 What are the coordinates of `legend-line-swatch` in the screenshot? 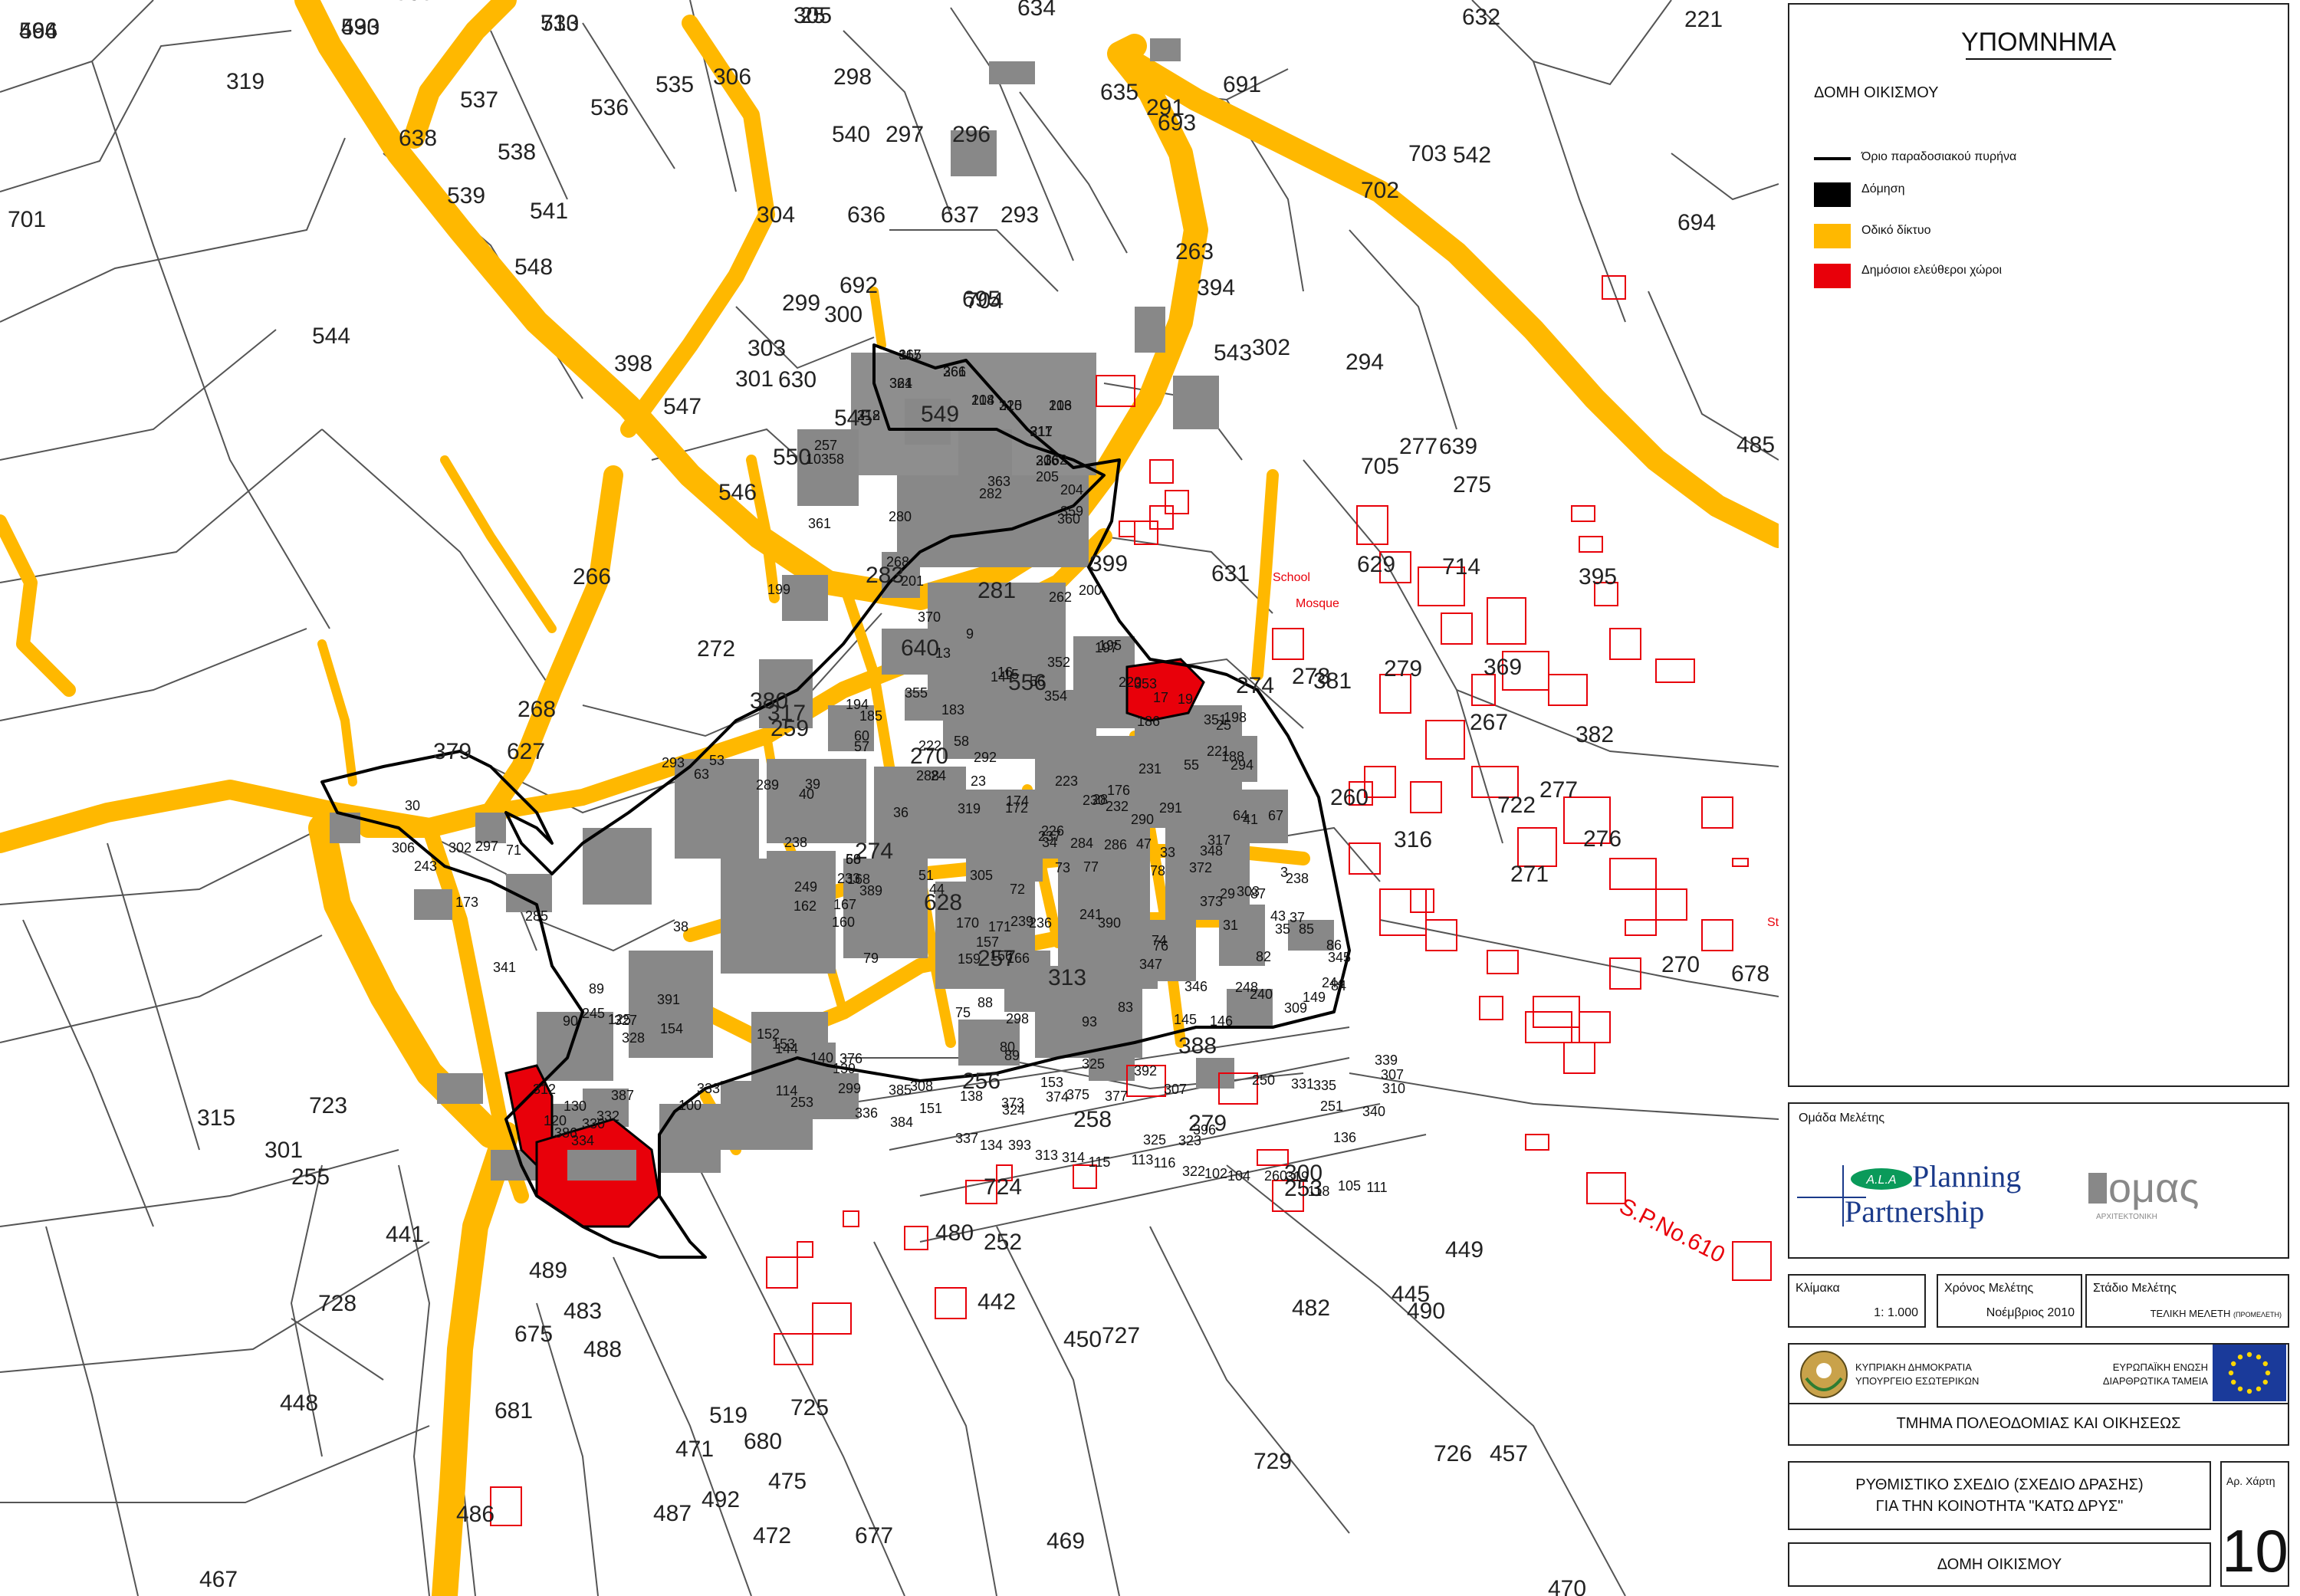 It's located at (1833, 158).